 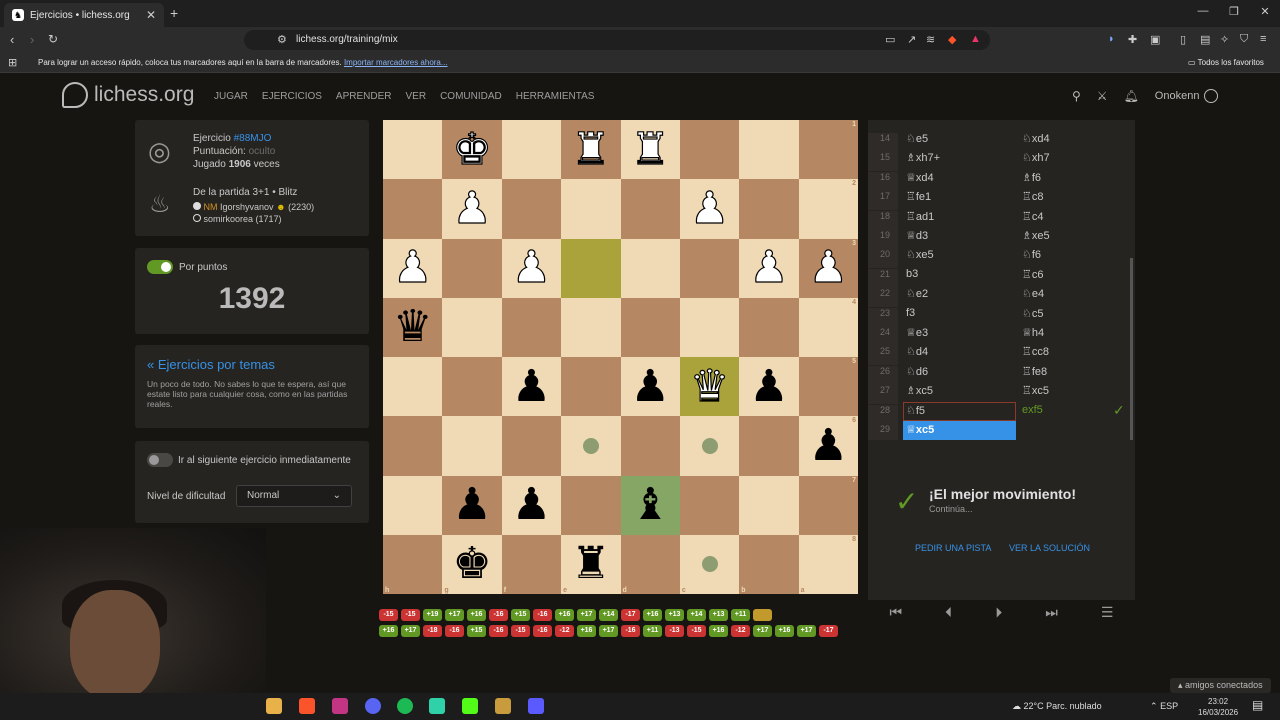 I want to click on nav-play: JUGAR, so click(x=231, y=96).